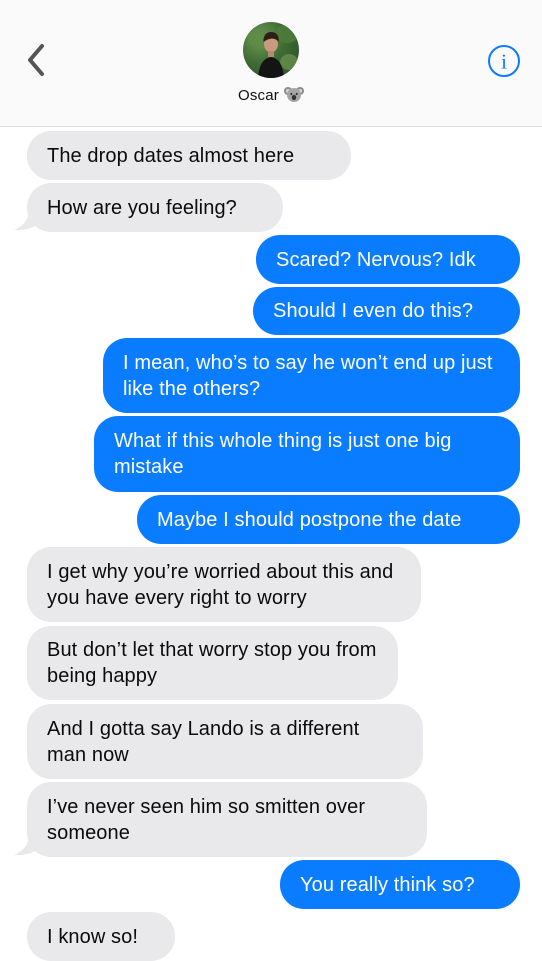 The height and width of the screenshot is (961, 542). Describe the element at coordinates (171, 155) in the screenshot. I see `message-text: The drop dates almost here` at that location.